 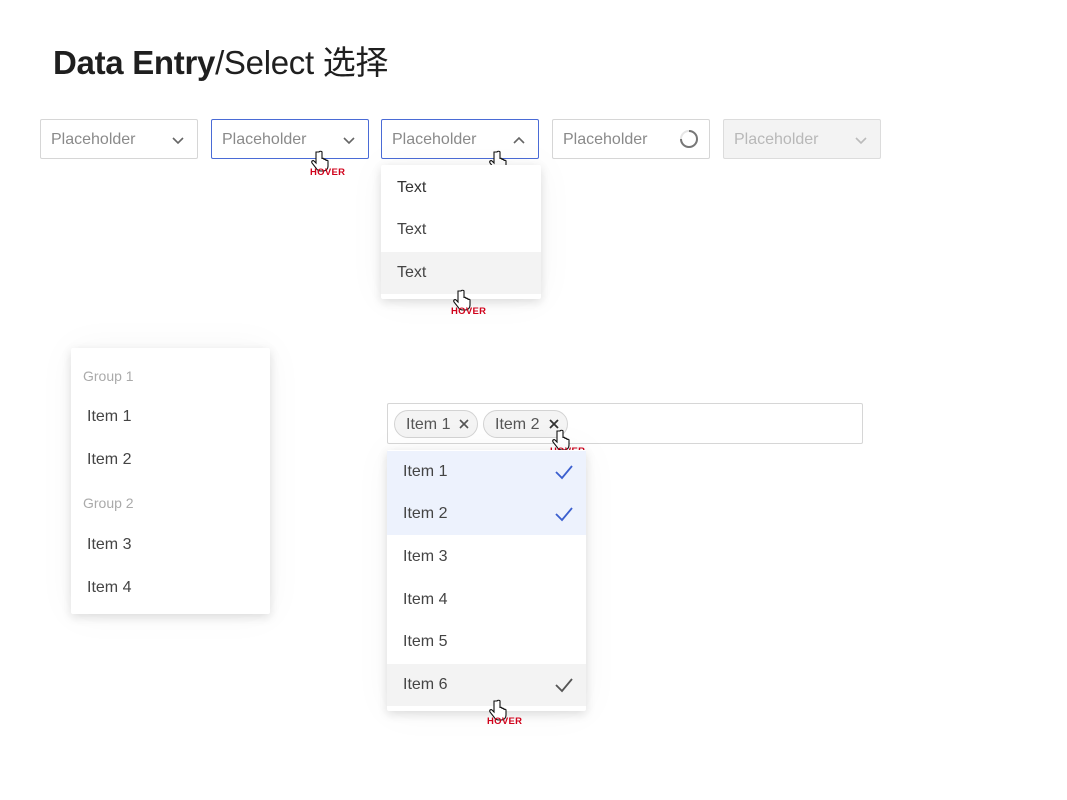 I want to click on select-open: Placeholder, so click(x=460, y=139).